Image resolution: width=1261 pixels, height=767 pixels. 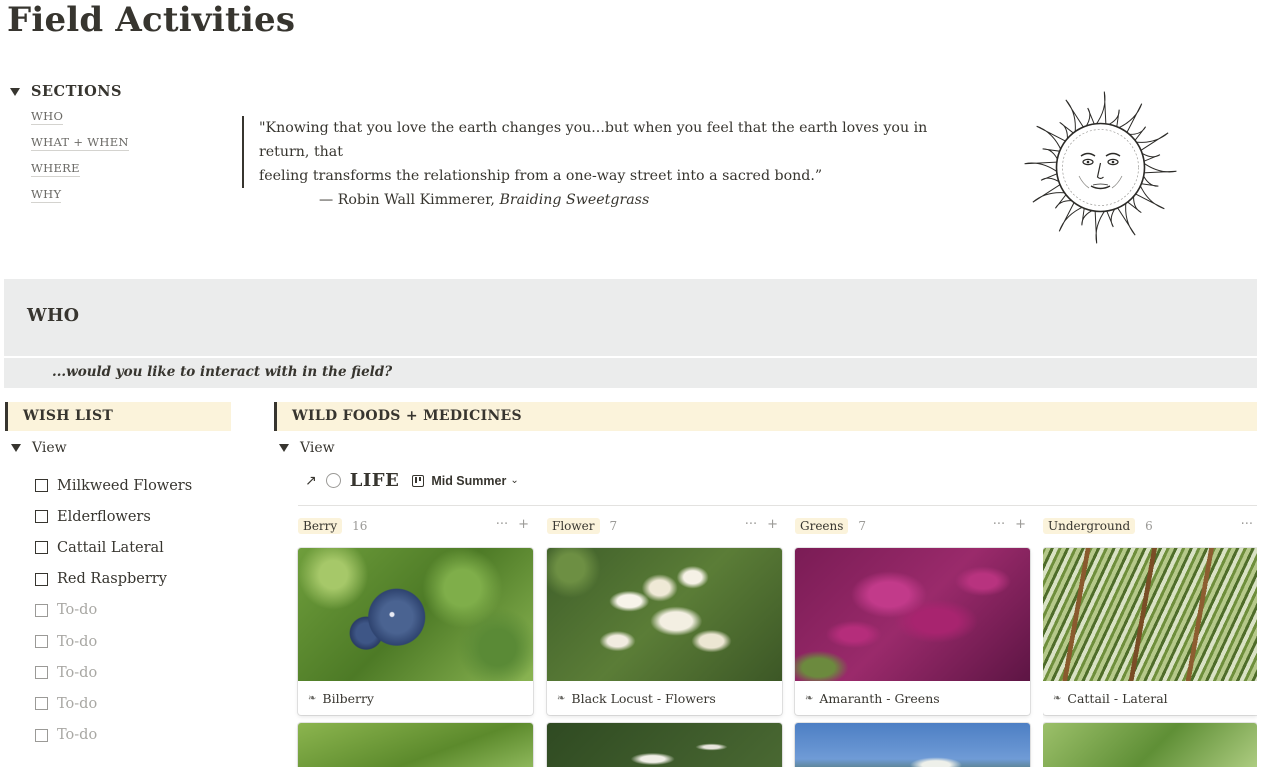 I want to click on board-card: ❧ Cattail - Lateral, so click(x=1150, y=631).